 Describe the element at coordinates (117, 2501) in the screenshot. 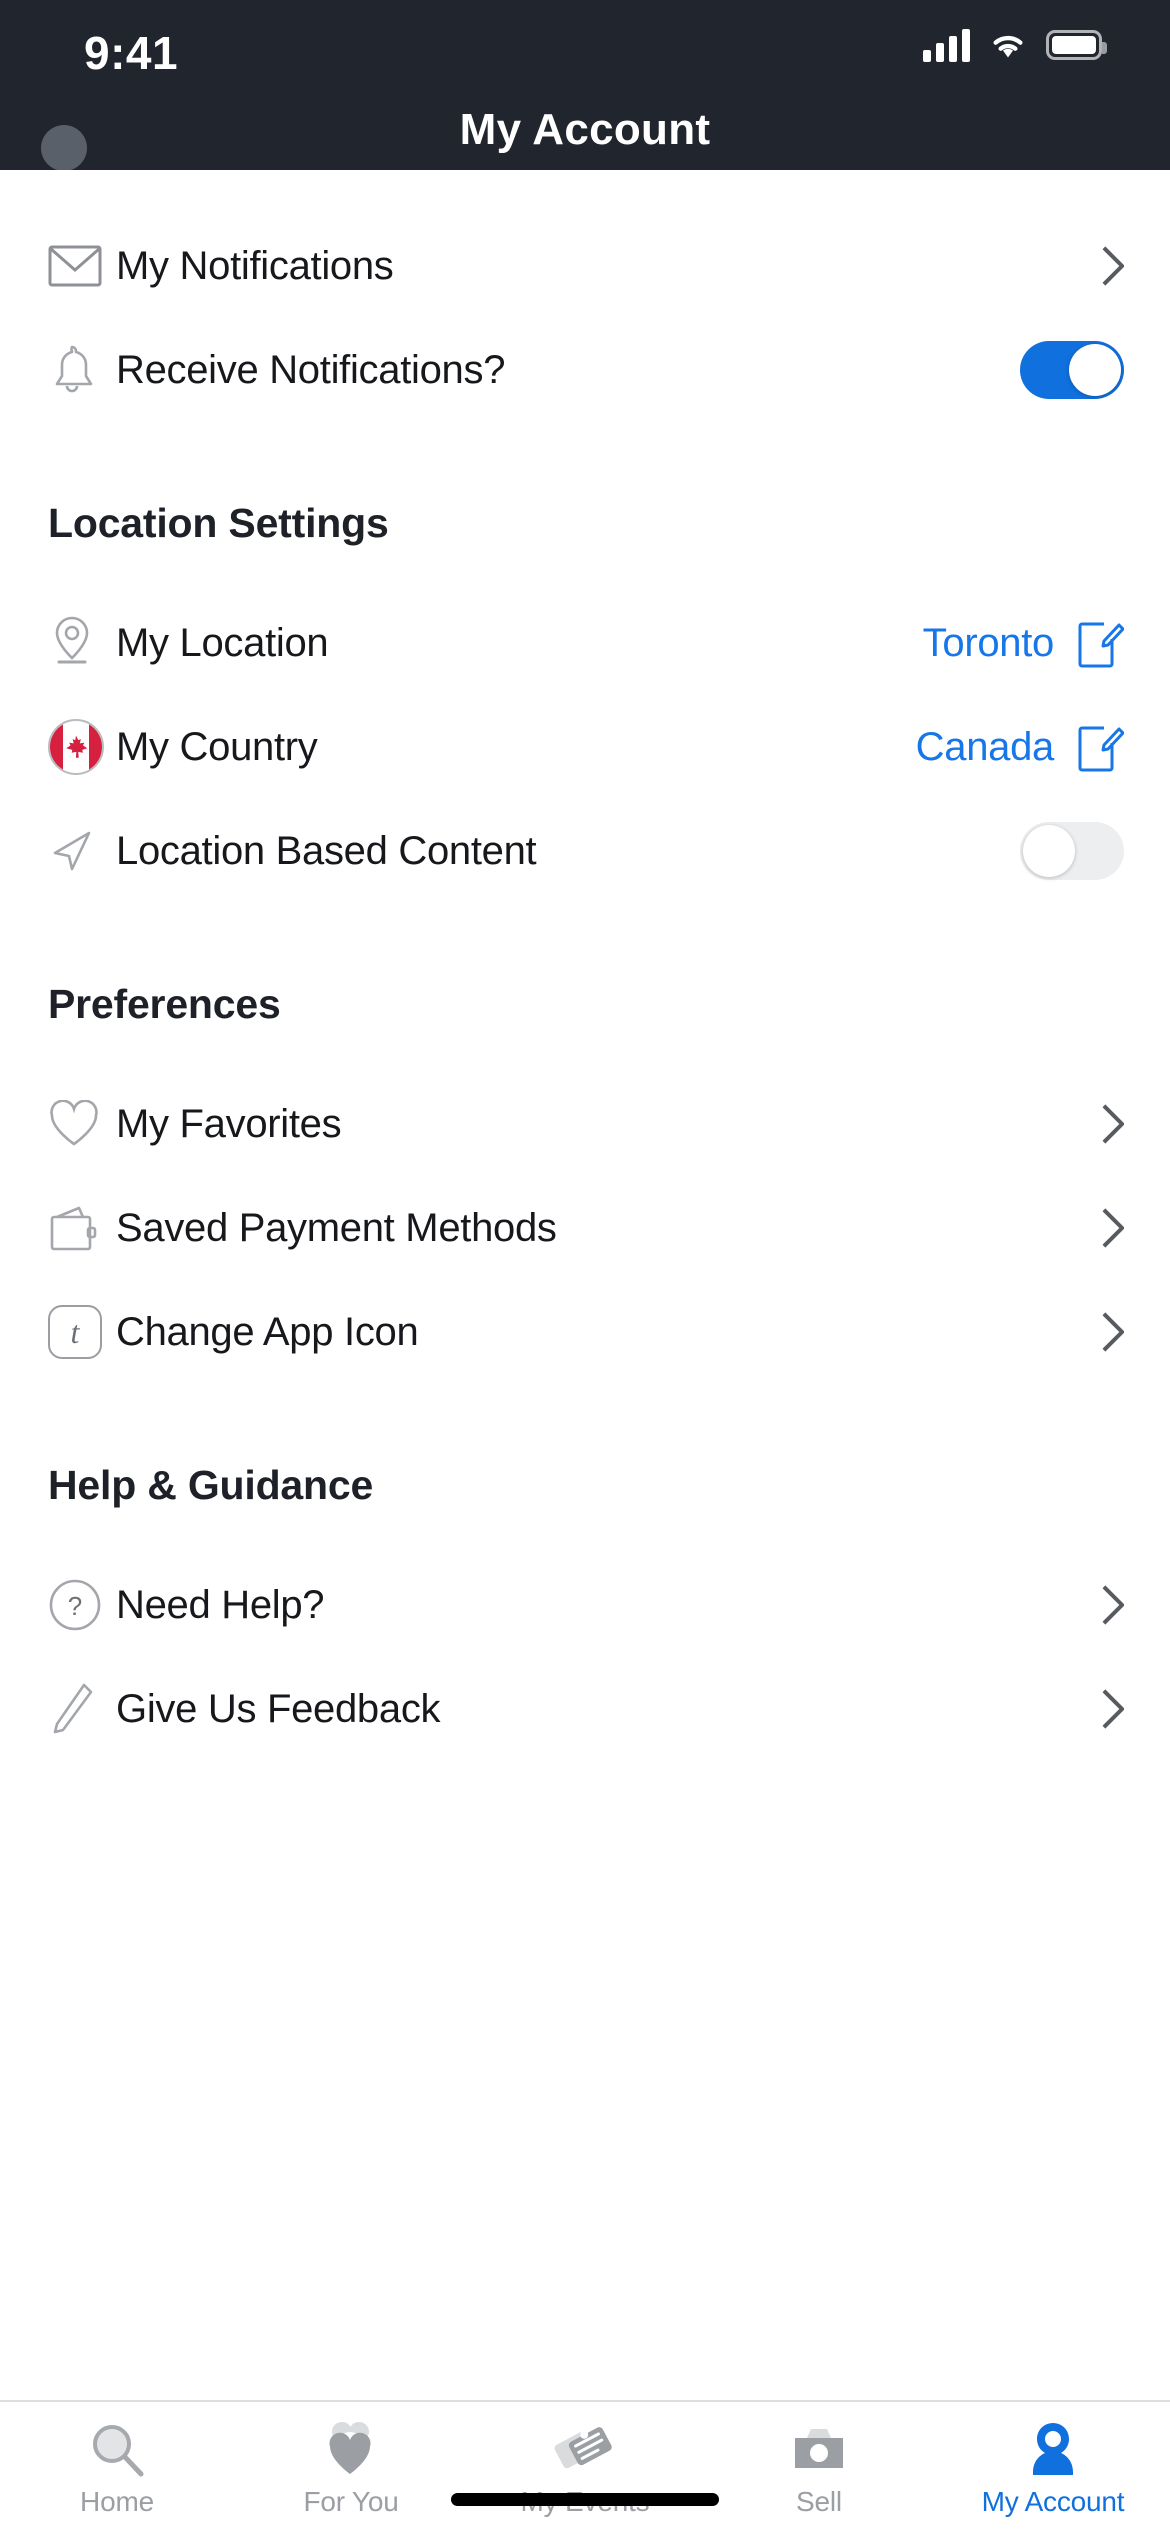

I see `tab-label: Home` at that location.